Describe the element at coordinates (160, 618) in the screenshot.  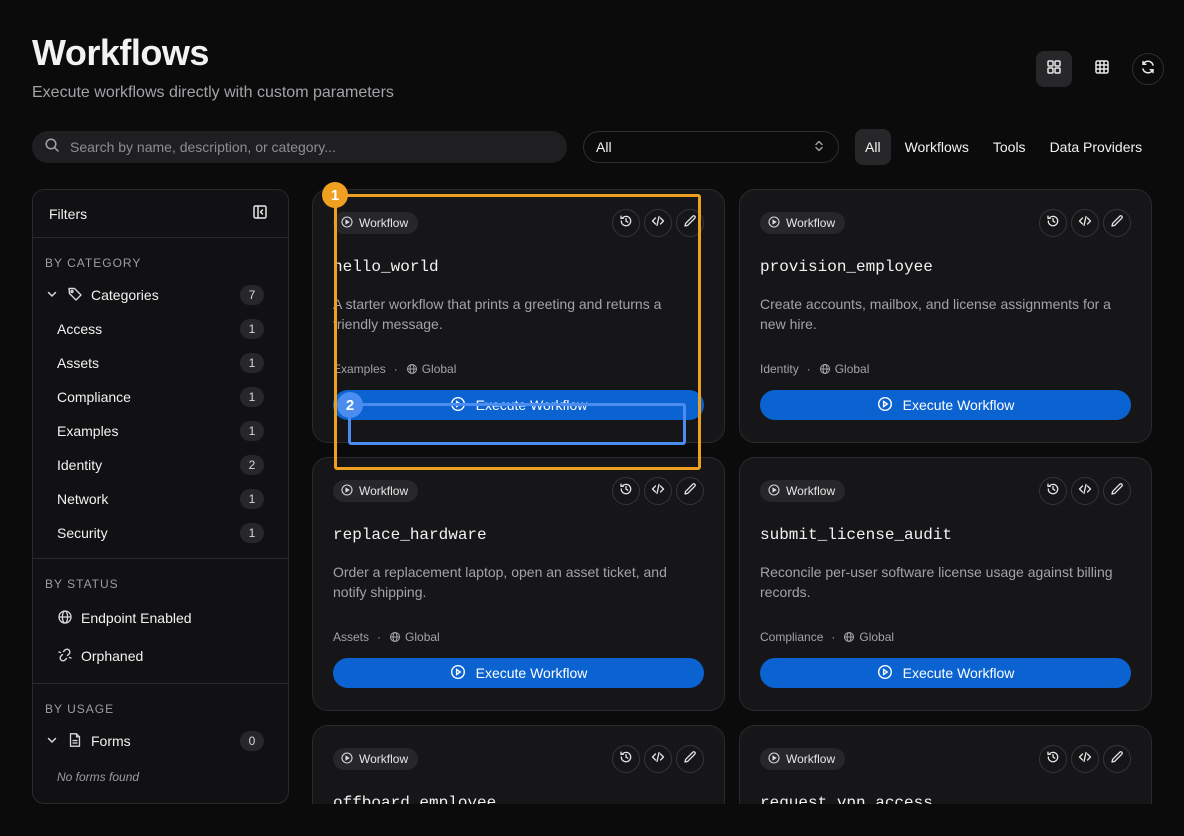
I see `status-item-endpoint-enabled: Endpoint Enabled` at that location.